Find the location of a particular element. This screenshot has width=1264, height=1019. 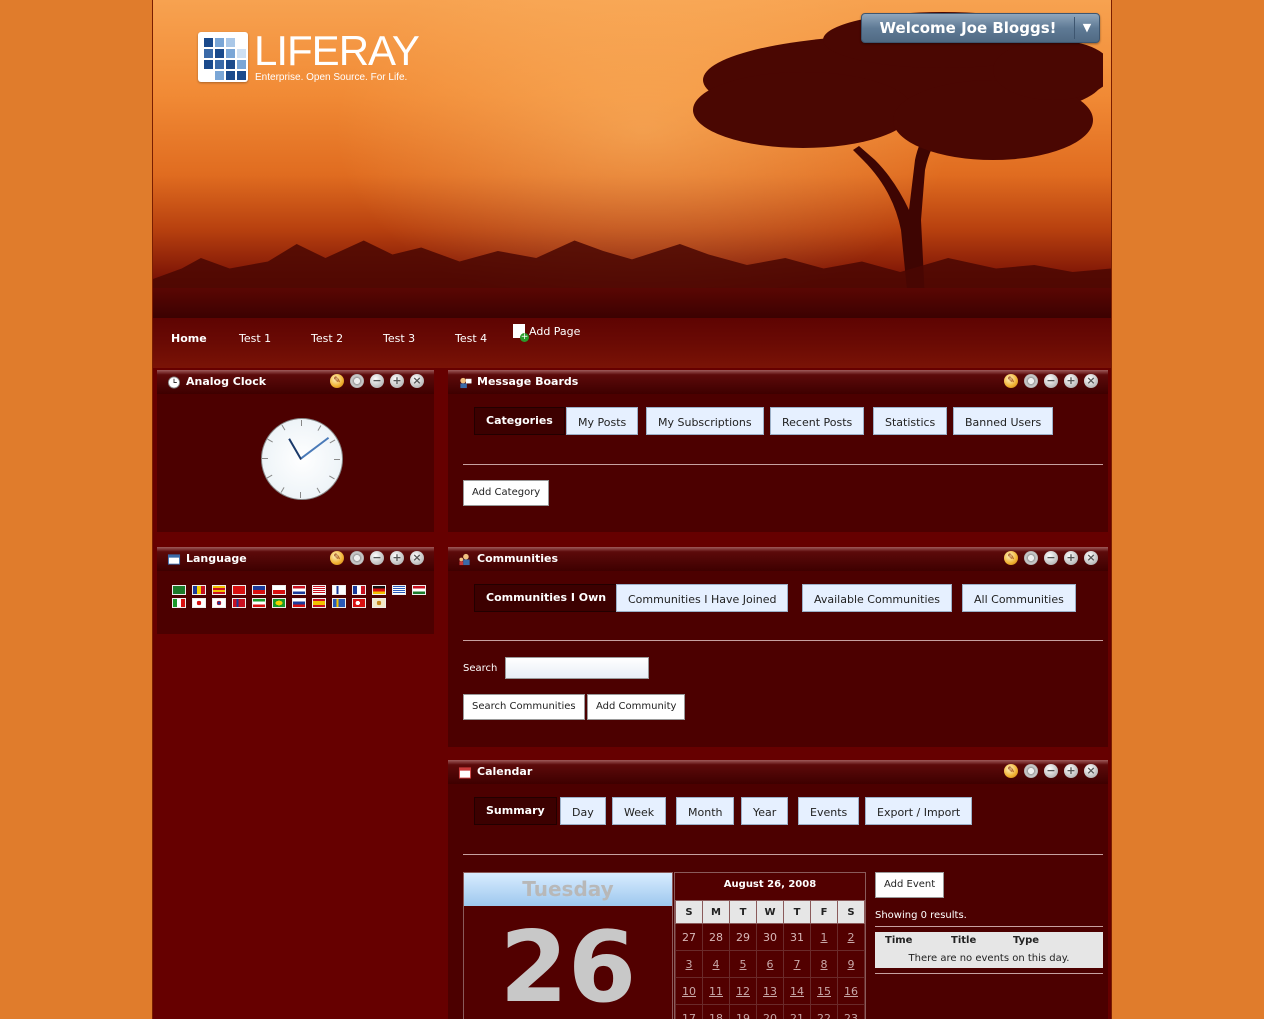

flag-japanese-icon is located at coordinates (199, 603).